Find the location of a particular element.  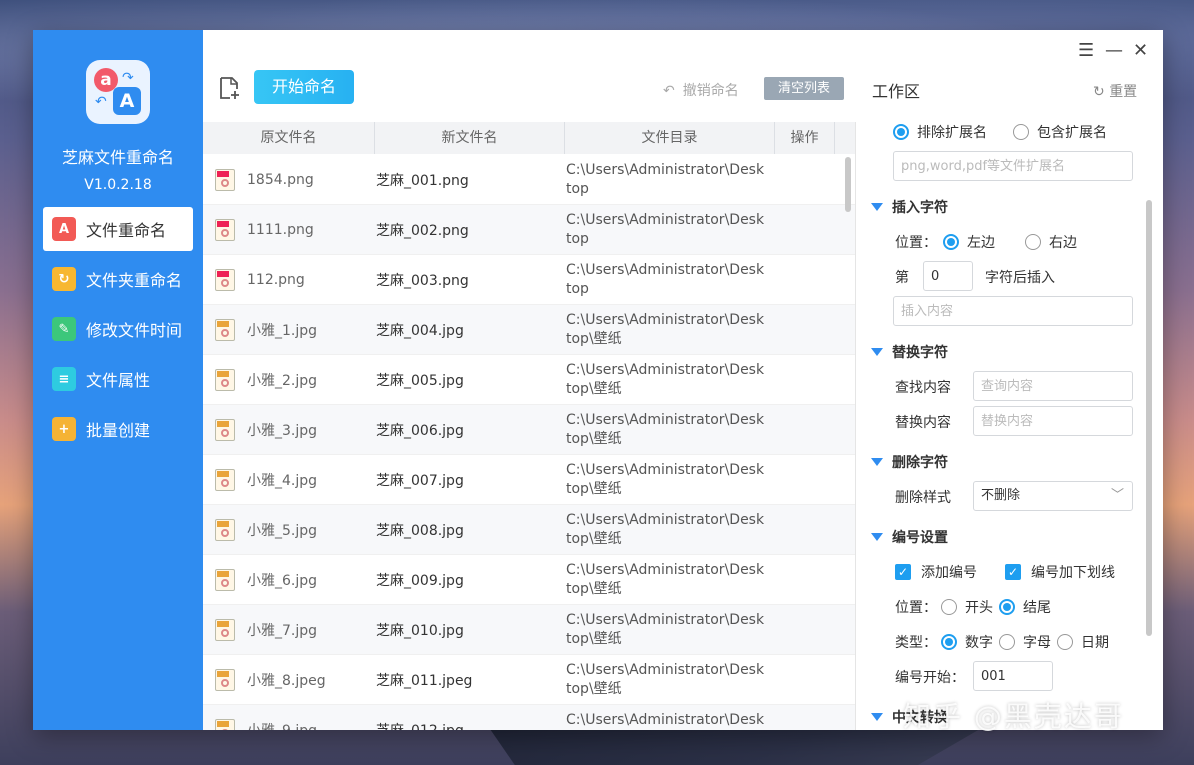

original-name-cell: 小雅_6.jpg is located at coordinates (289, 579).